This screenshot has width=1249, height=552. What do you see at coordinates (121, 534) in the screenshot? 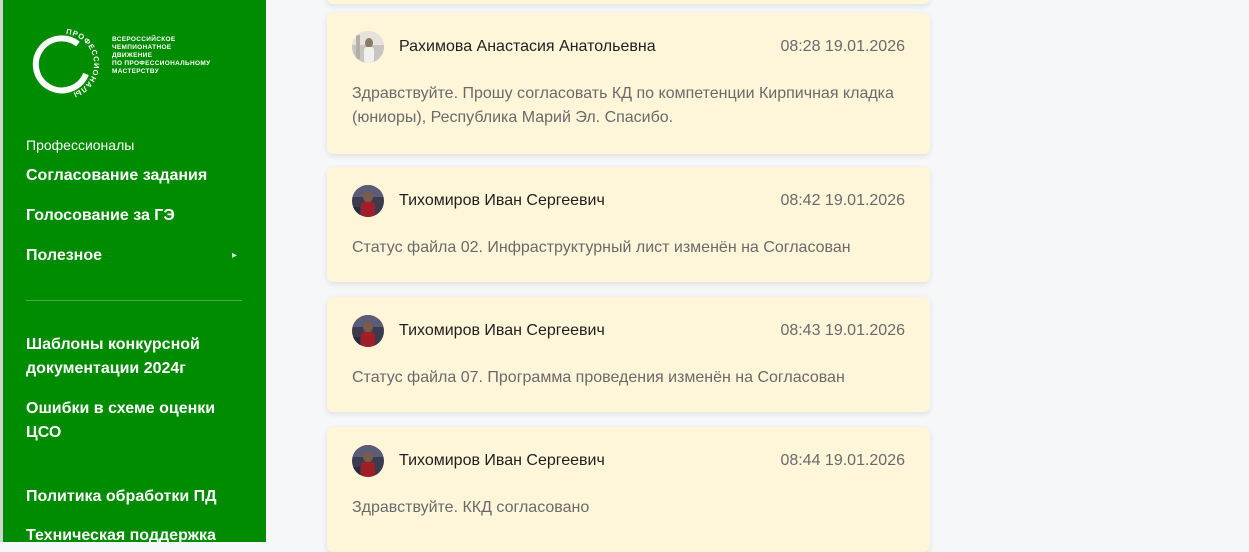
I see `sidebar-link-label: Техническая поддержка` at bounding box center [121, 534].